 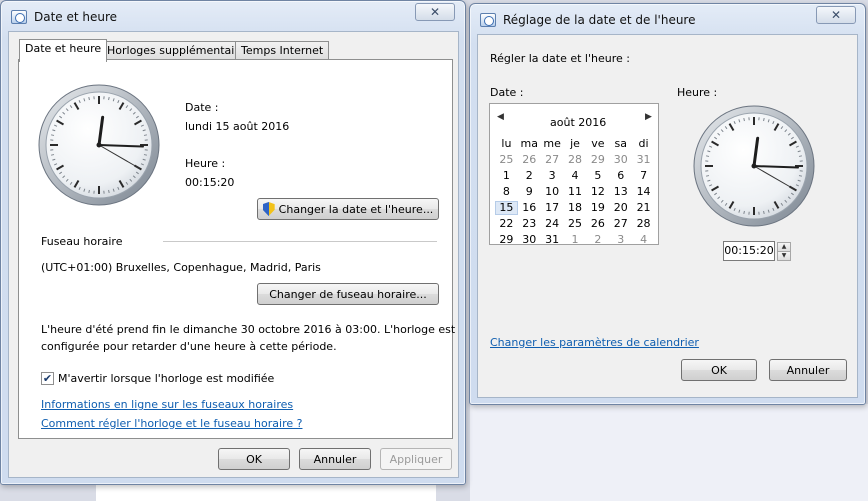 What do you see at coordinates (784, 256) in the screenshot?
I see `time-spin-down-icon: ▼` at bounding box center [784, 256].